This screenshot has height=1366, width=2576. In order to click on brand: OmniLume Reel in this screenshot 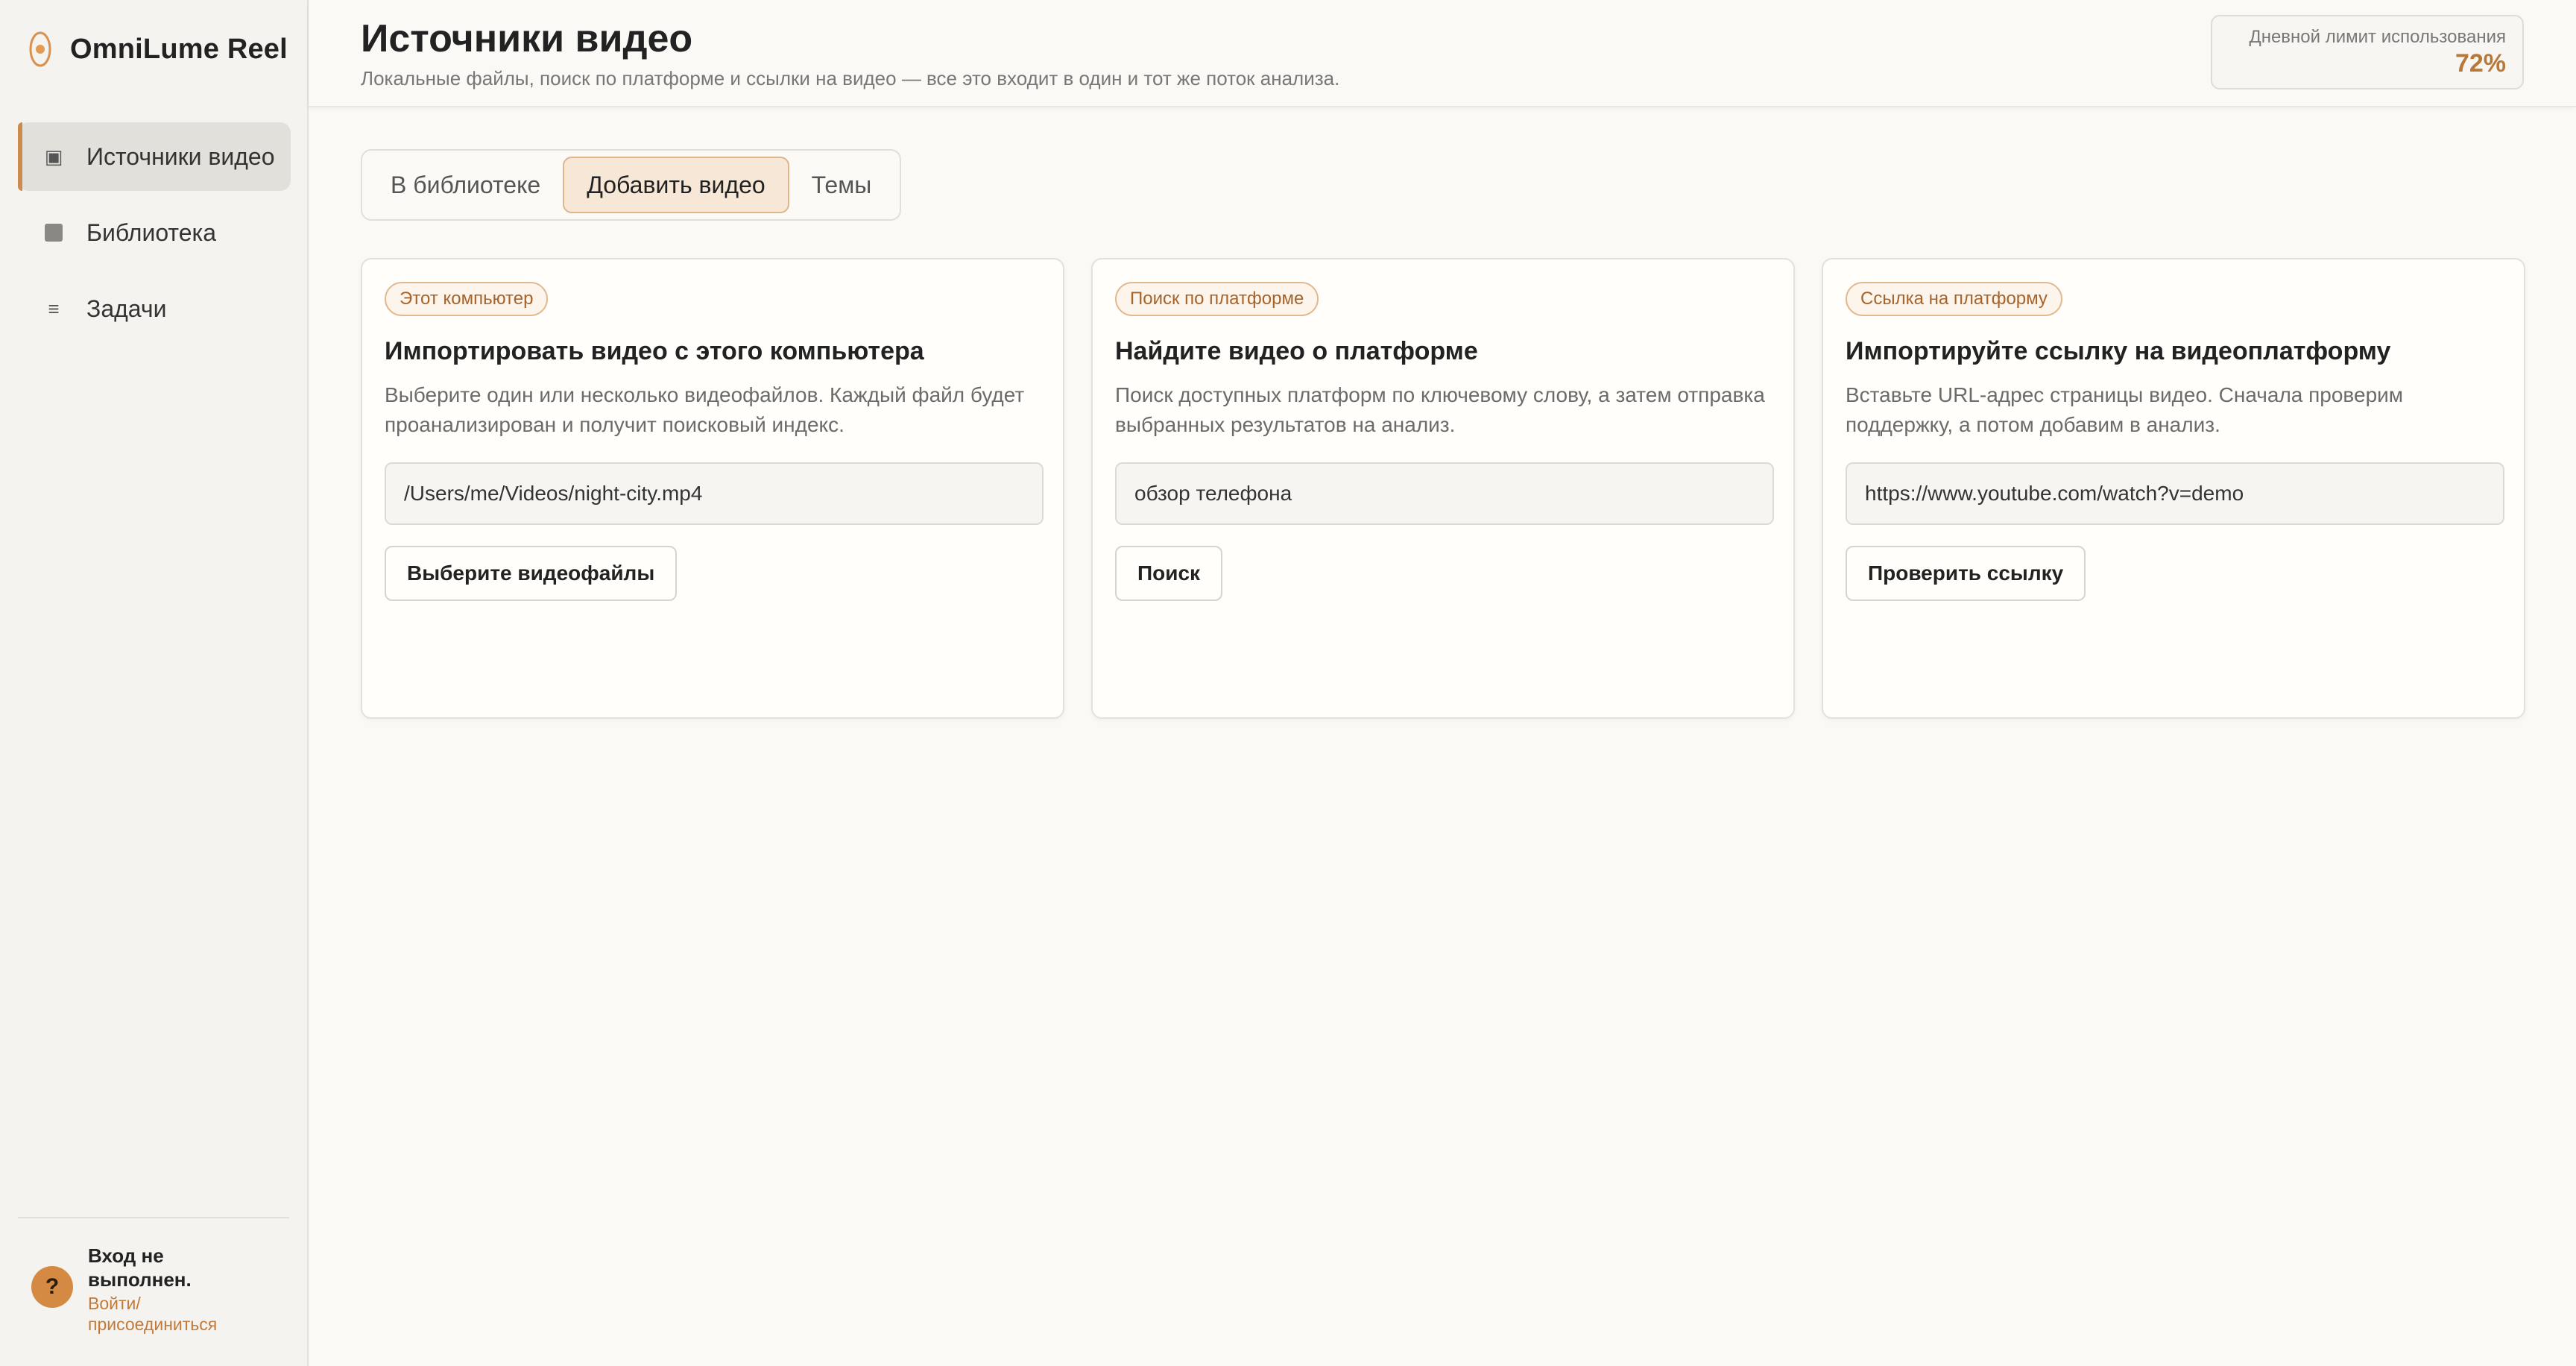, I will do `click(158, 49)`.